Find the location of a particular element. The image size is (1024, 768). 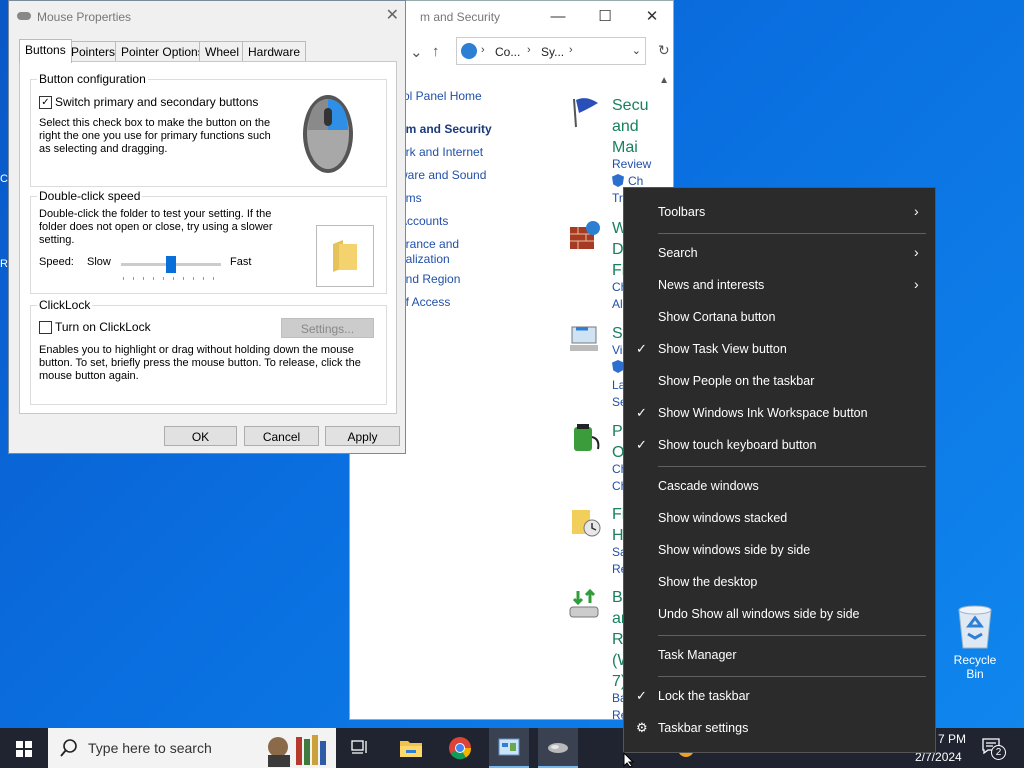

category-link: Al is located at coordinates (617, 304).